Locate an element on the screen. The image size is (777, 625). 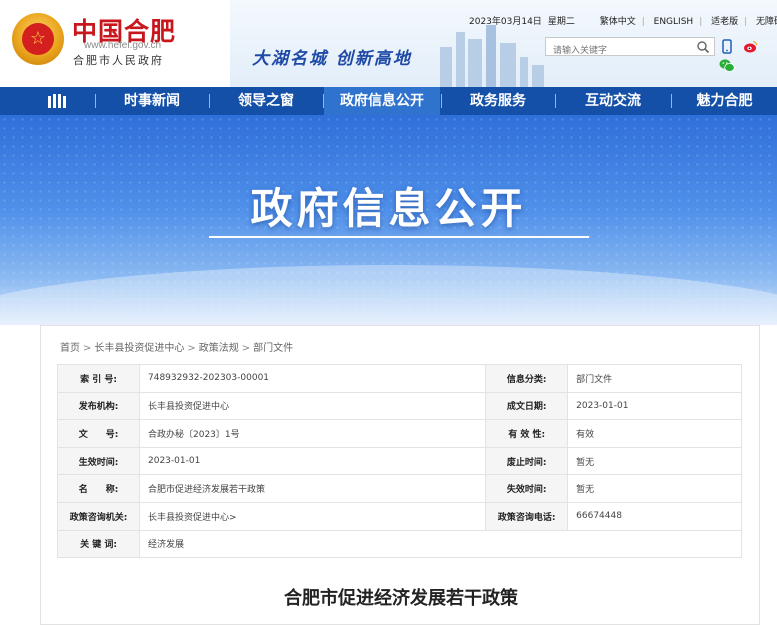
meta-value-effective-date: 2023-01-01 is located at coordinates (312, 461).